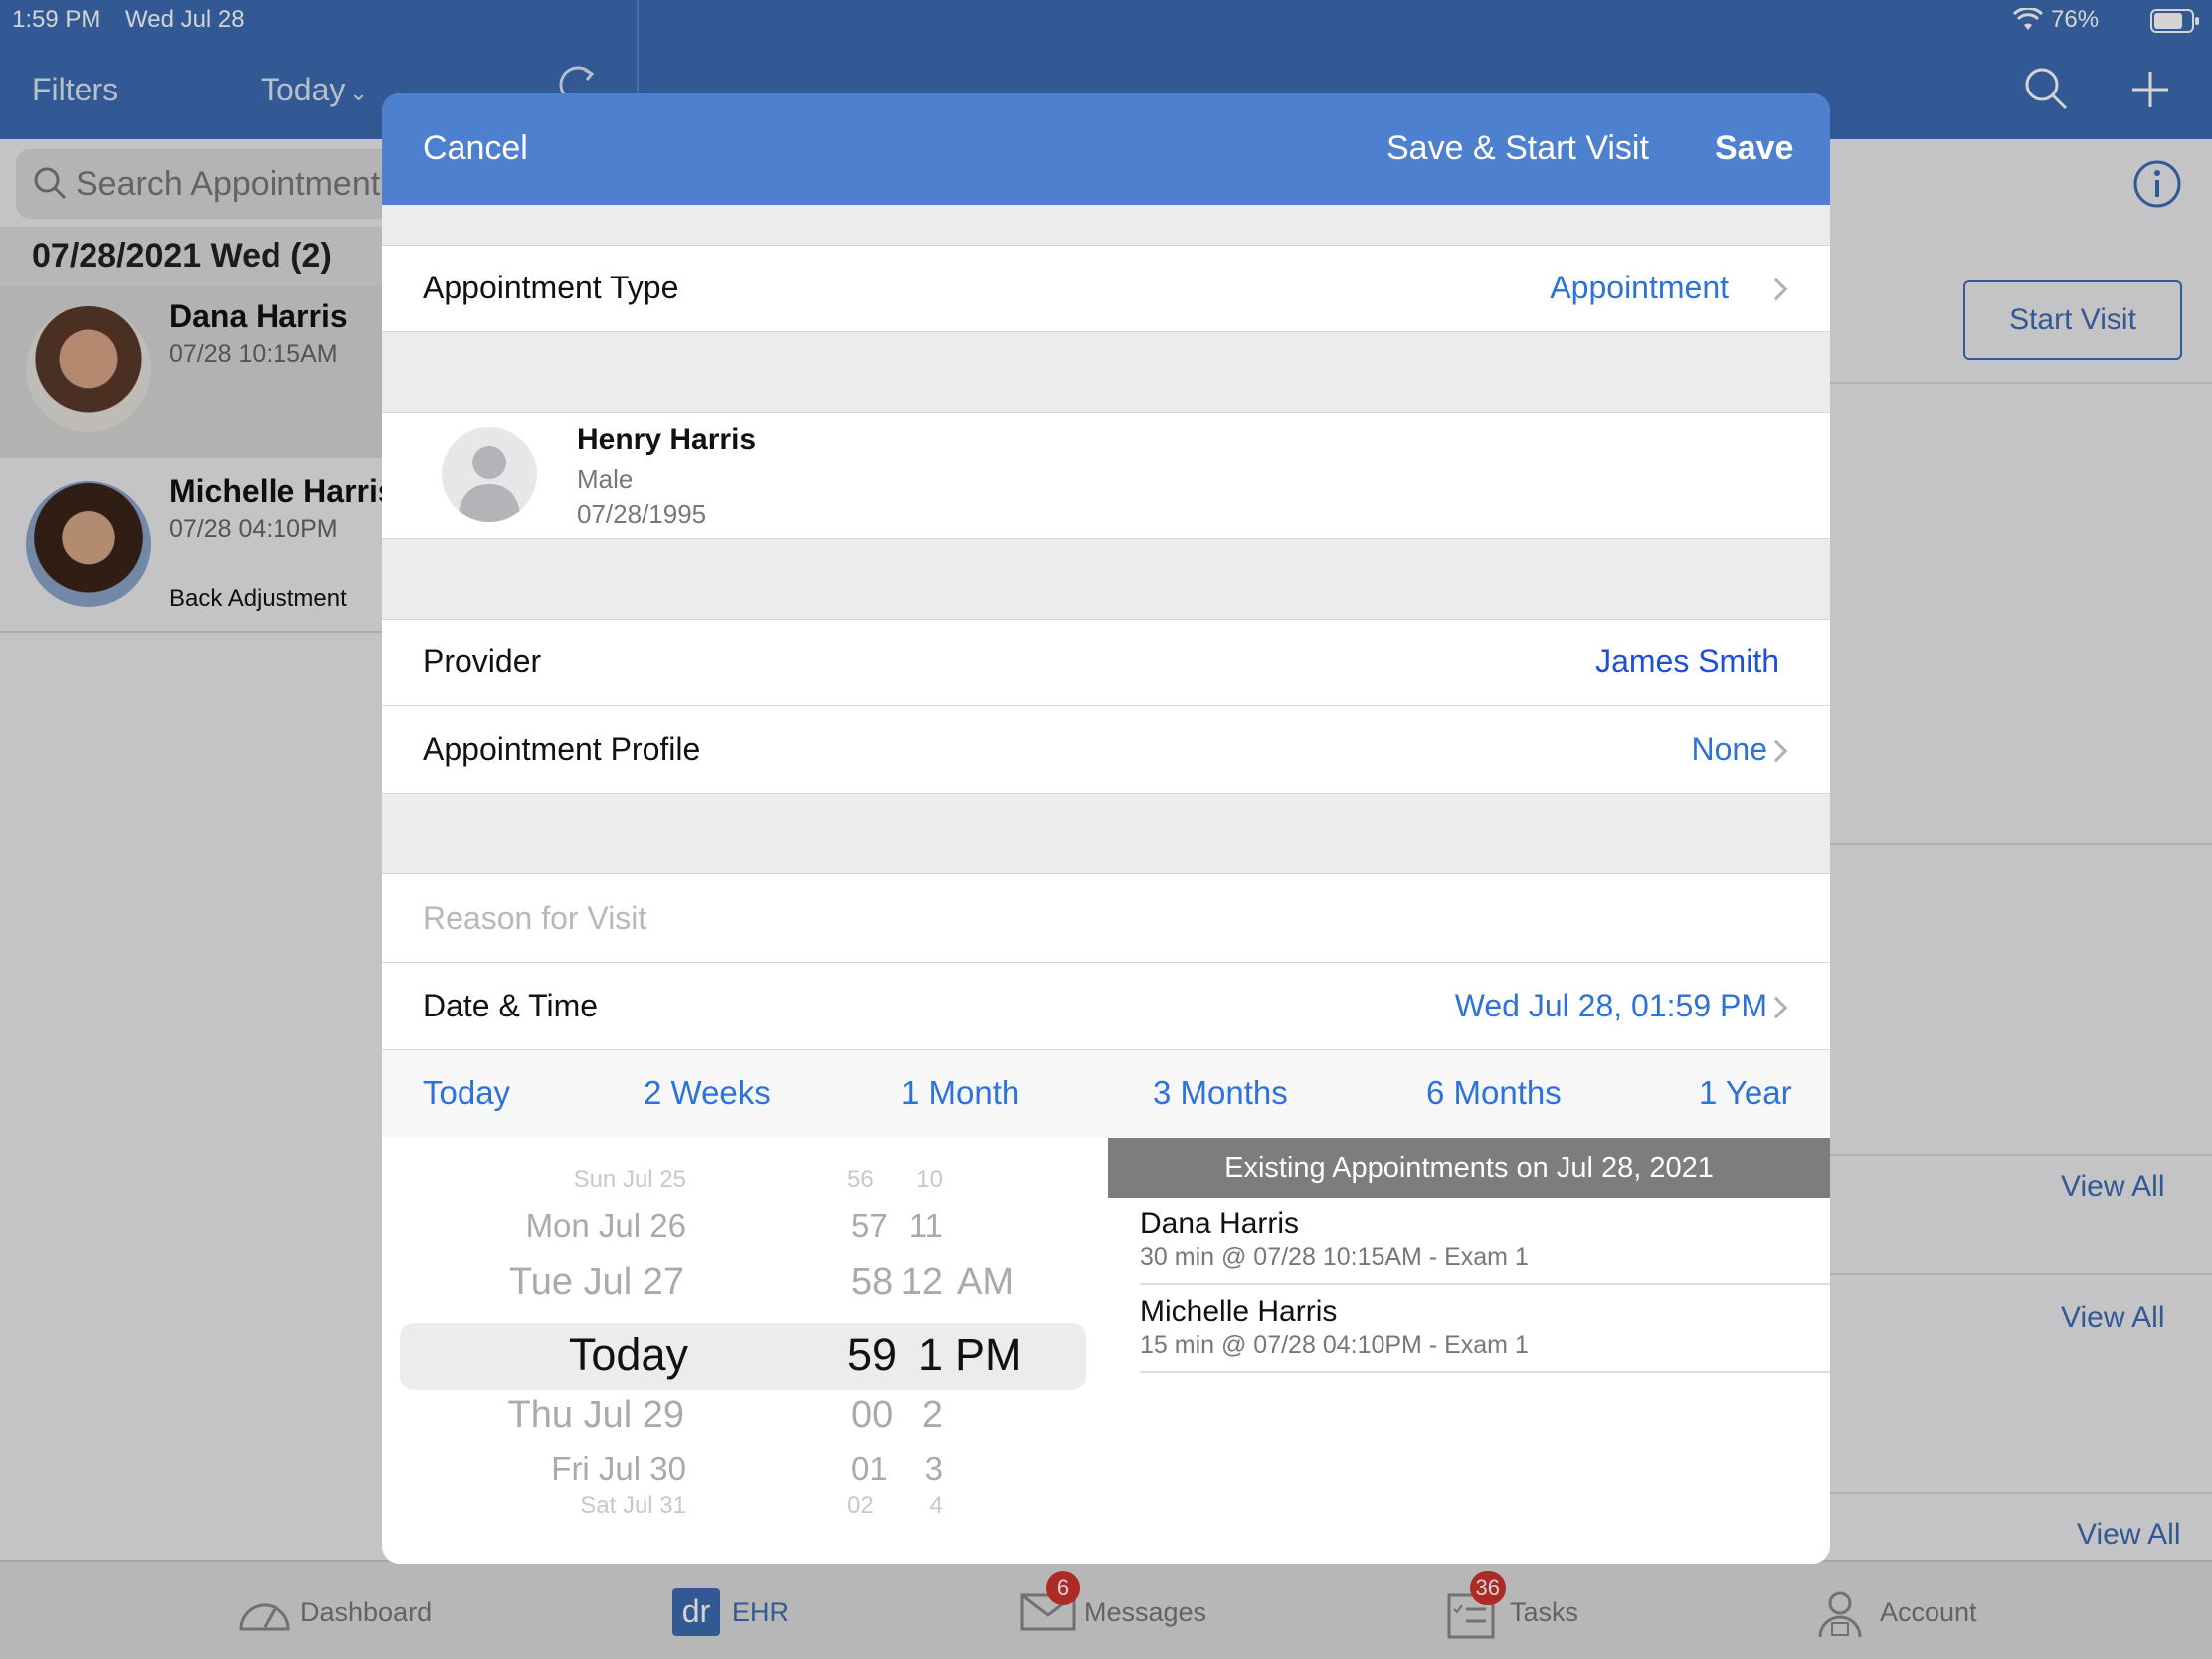 The width and height of the screenshot is (2212, 1659). I want to click on picker-minute: 00, so click(872, 1415).